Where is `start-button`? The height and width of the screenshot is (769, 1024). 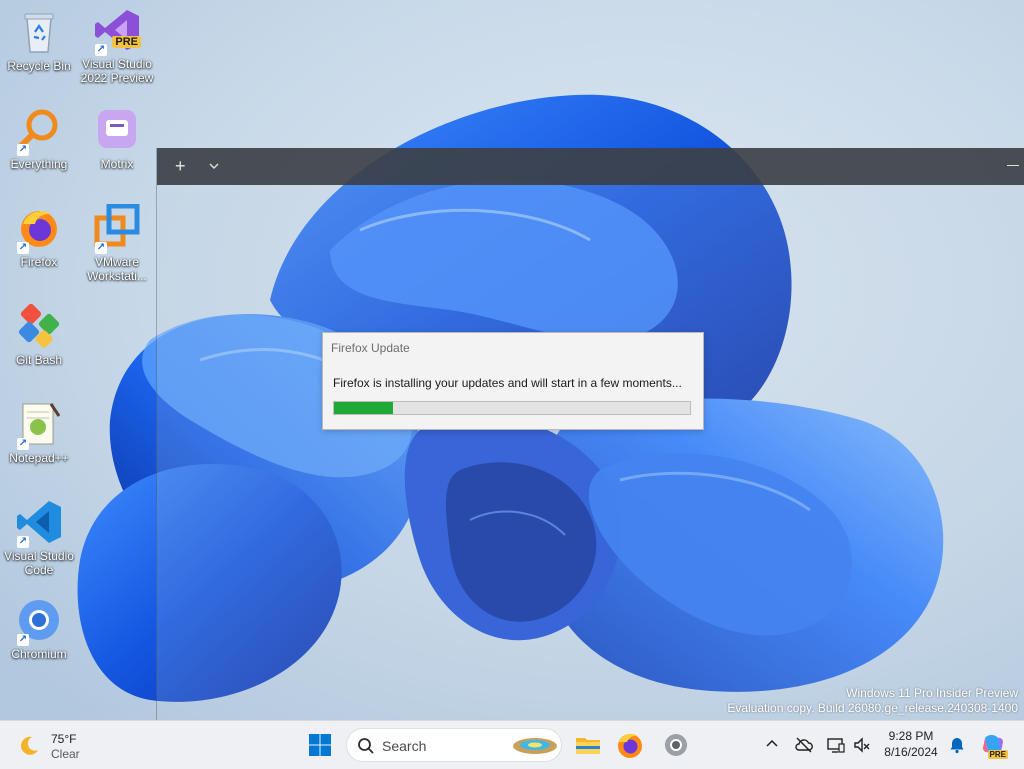 start-button is located at coordinates (320, 745).